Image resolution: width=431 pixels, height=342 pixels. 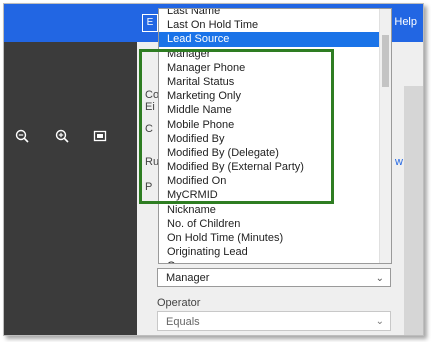 I want to click on dropdown-option: Last Name, so click(x=270, y=13).